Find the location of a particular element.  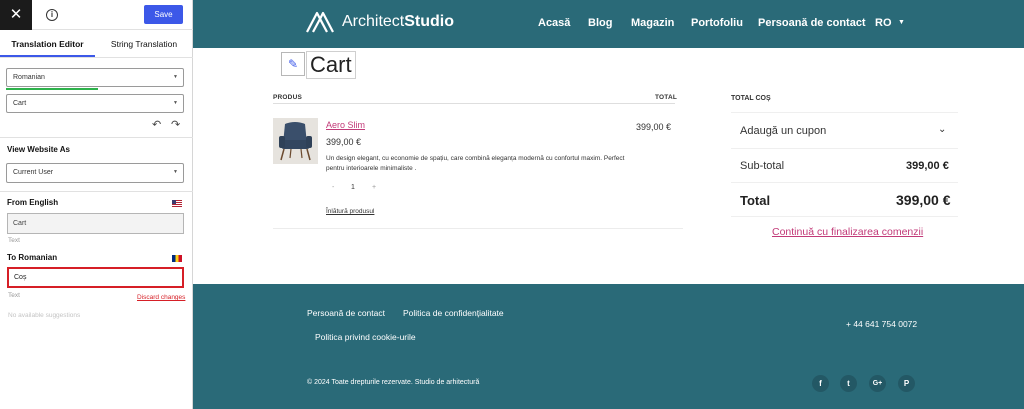

tab-string-translation: String Translation is located at coordinates (144, 44).